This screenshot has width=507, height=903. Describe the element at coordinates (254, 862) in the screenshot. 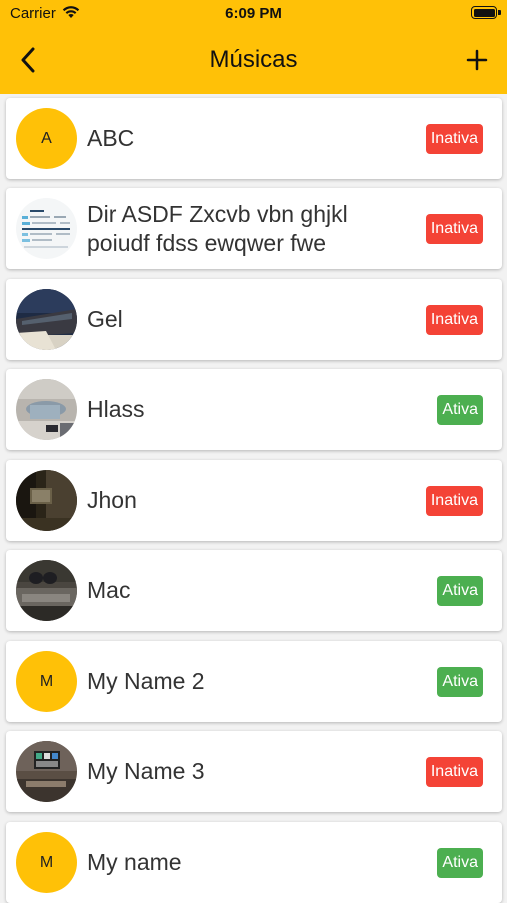

I see `list-item: M My name Ativa` at that location.